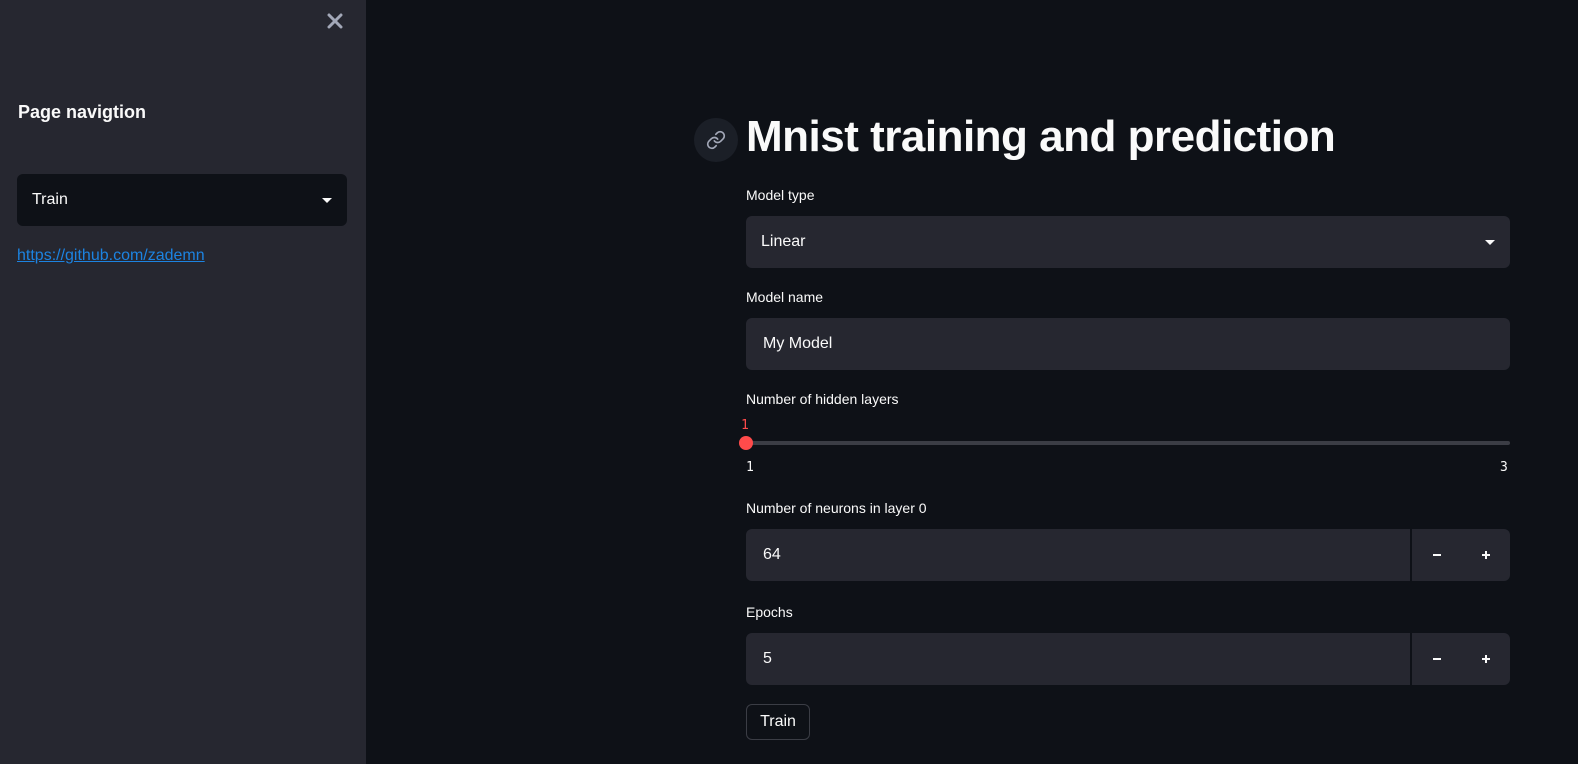 The image size is (1578, 764). Describe the element at coordinates (1128, 242) in the screenshot. I see `model-type-select: Linear` at that location.